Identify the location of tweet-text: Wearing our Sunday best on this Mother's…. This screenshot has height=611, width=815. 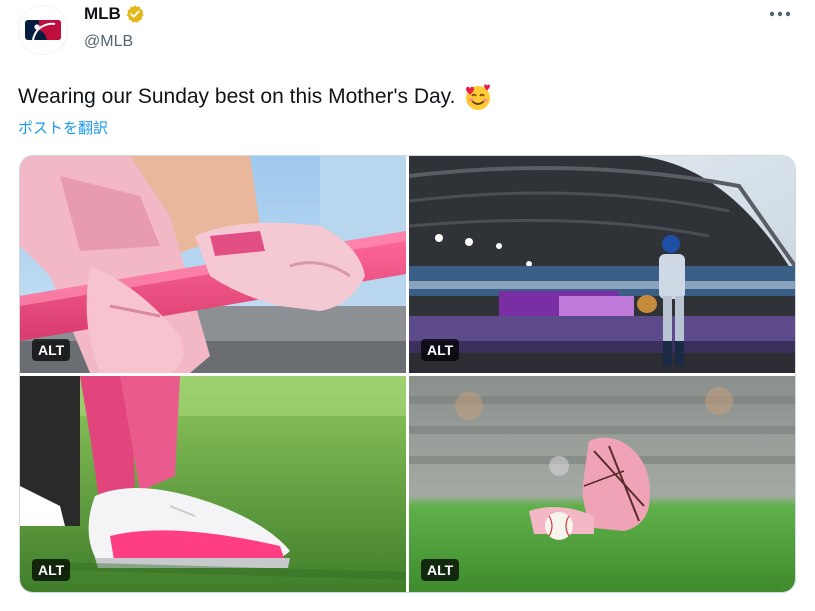
(255, 97).